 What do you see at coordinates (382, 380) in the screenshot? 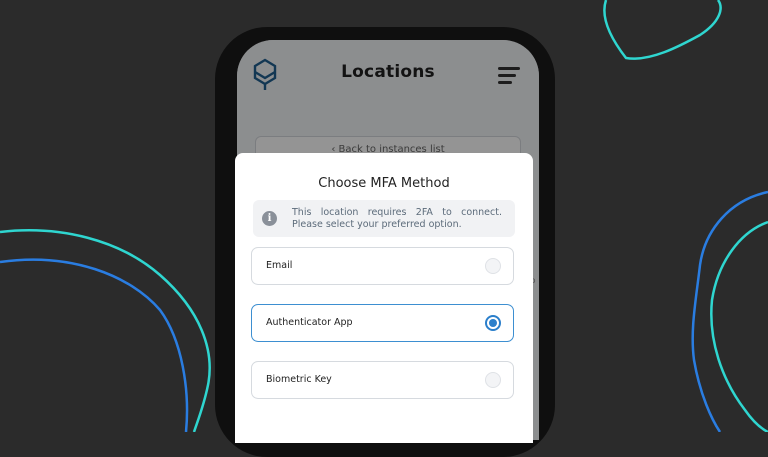
I see `option-biometric-key: Biometric Key` at bounding box center [382, 380].